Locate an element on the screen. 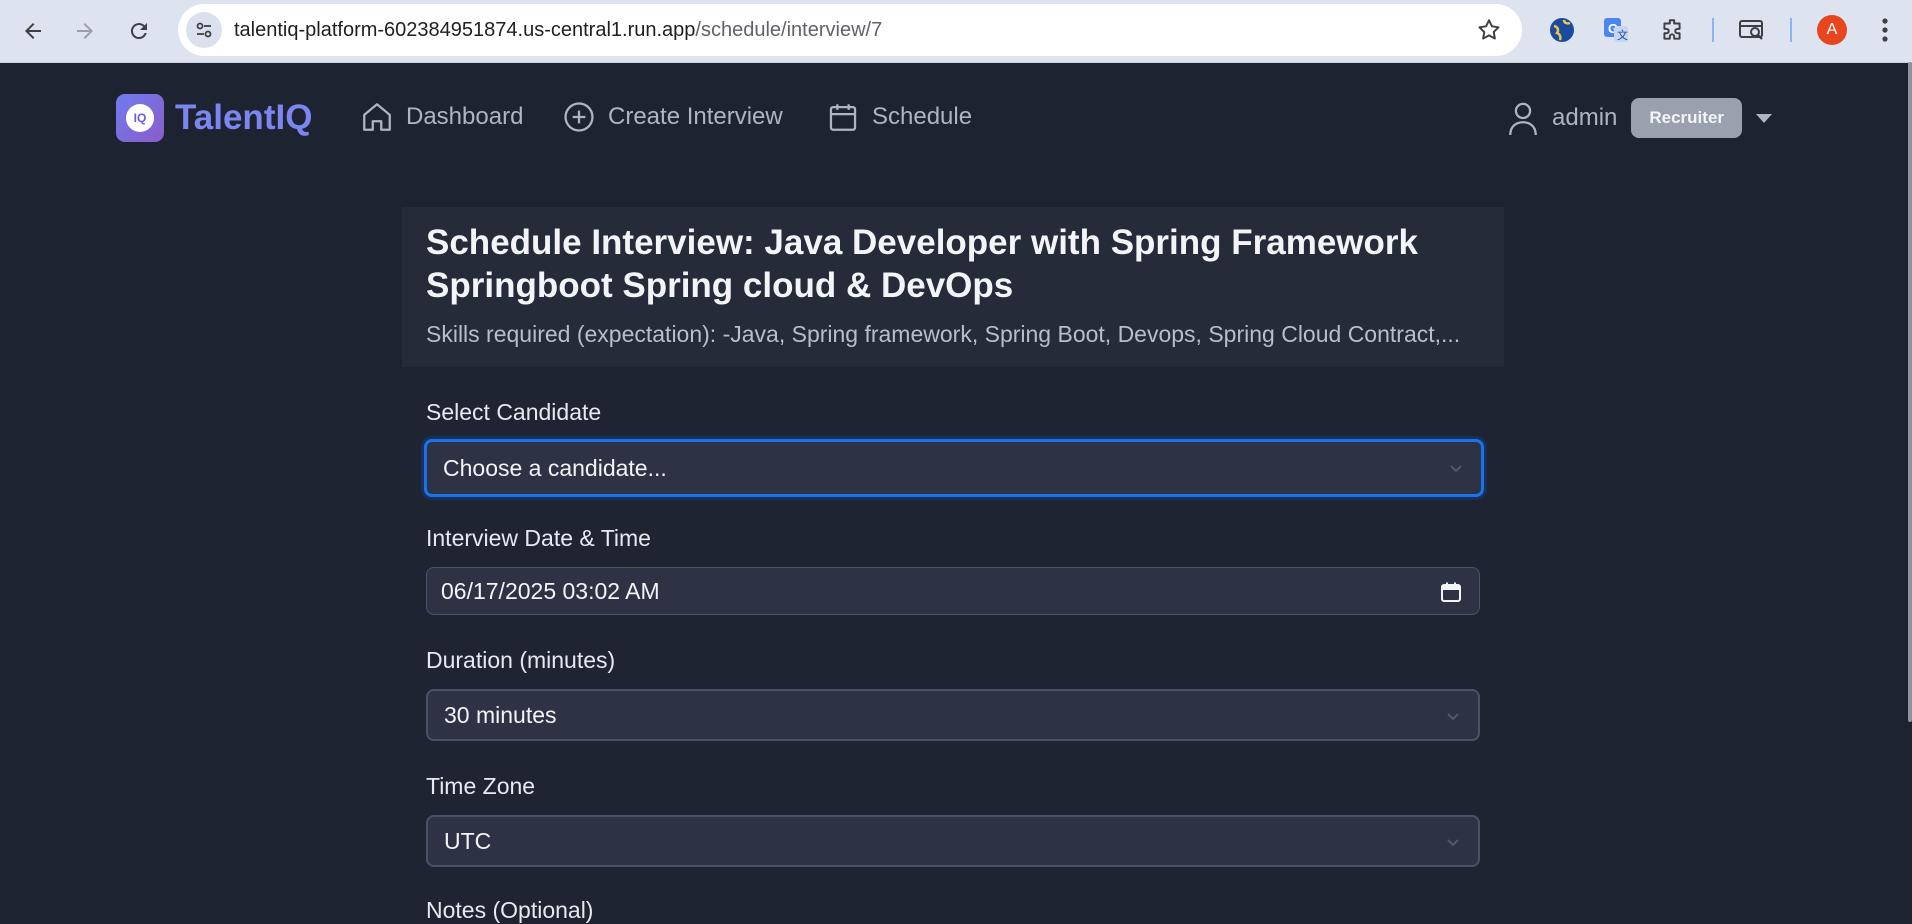 This screenshot has height=924, width=1912. nav-dashboard: Dashboard is located at coordinates (441, 117).